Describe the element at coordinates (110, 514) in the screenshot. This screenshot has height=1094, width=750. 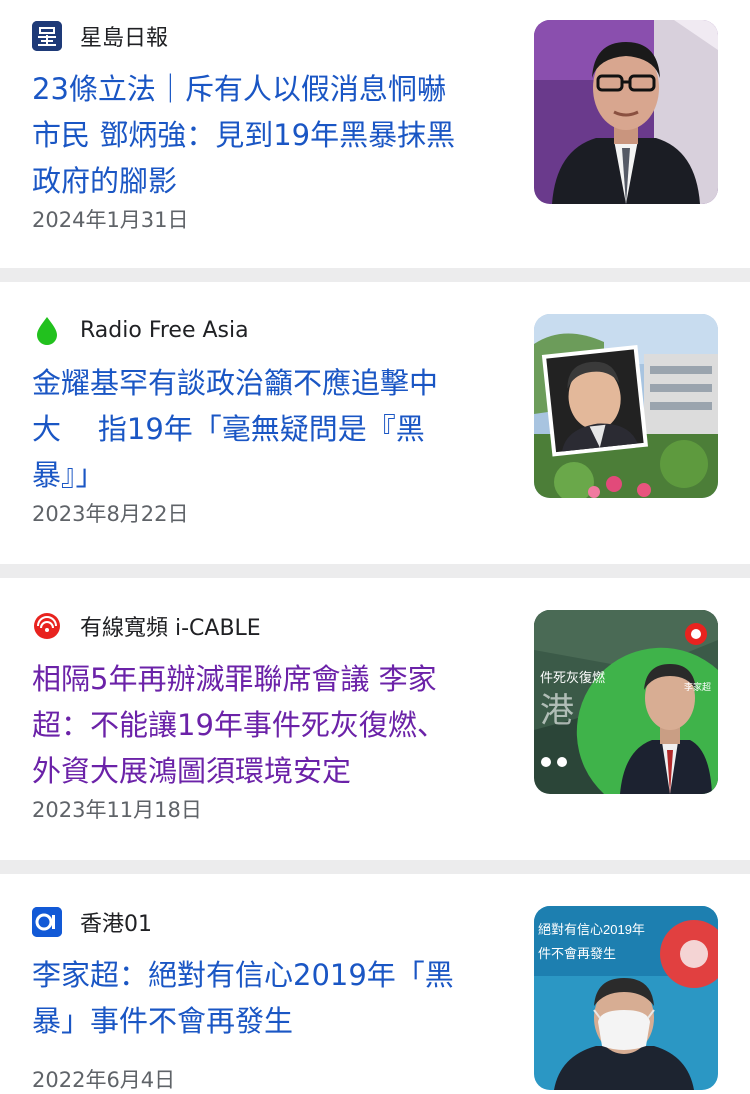
I see `article-date: 2023年8月22日` at that location.